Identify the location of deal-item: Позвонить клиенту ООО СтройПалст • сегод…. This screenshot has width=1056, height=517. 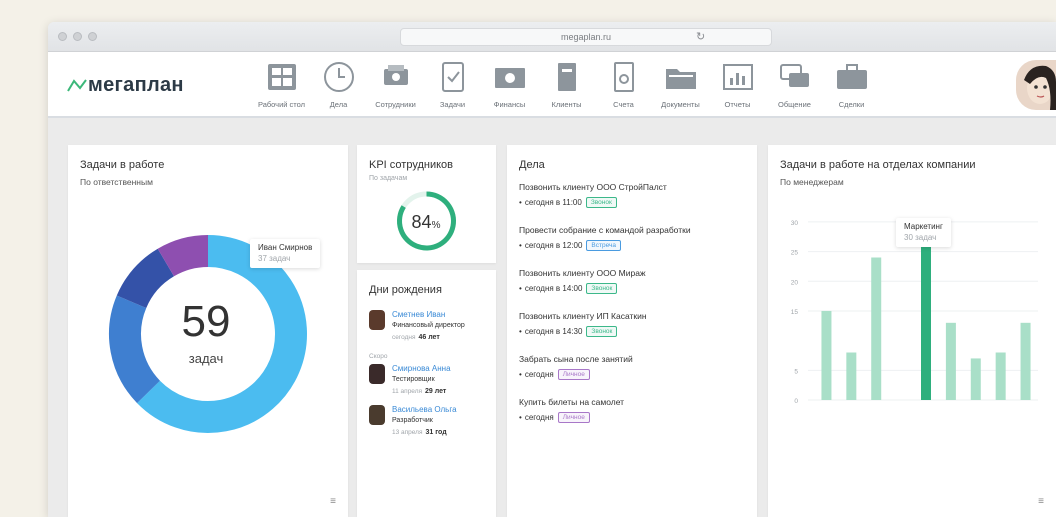
(632, 195).